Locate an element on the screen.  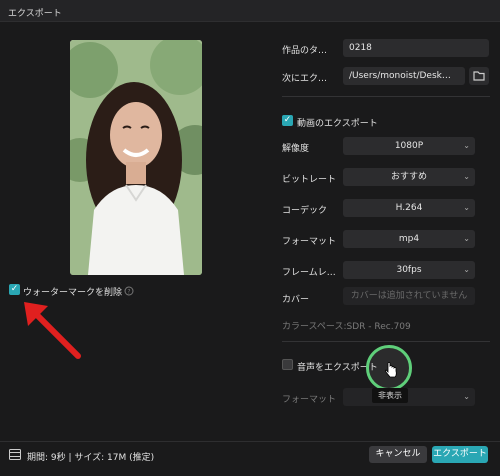
export-video-checkbox: ✓ is located at coordinates (287, 120).